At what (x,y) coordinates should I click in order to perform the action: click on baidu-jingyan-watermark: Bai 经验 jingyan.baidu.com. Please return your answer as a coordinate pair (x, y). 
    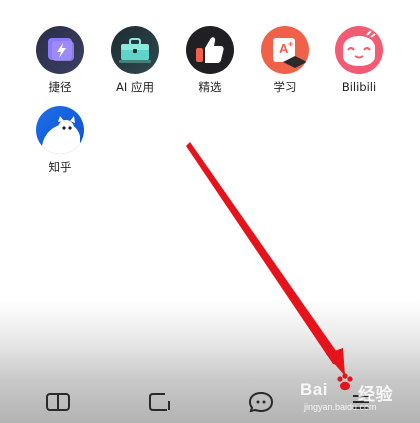
    Looking at the image, I should click on (360, 396).